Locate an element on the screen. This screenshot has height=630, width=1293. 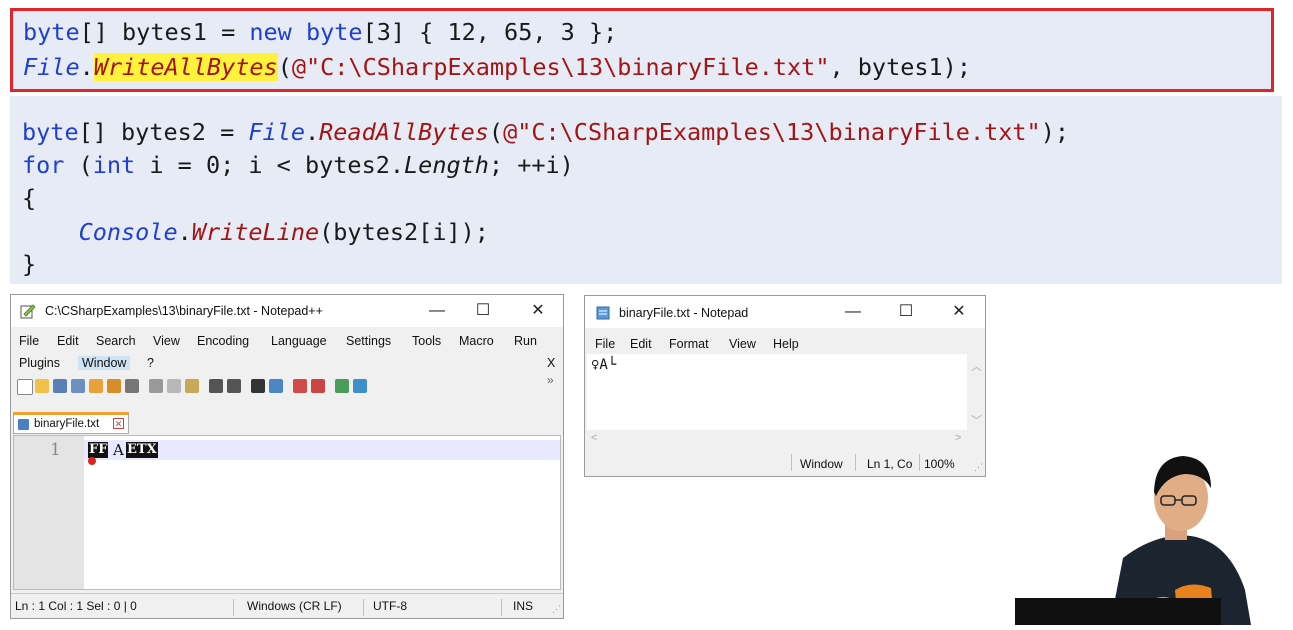
status-insert-mode: INS is located at coordinates (523, 606).